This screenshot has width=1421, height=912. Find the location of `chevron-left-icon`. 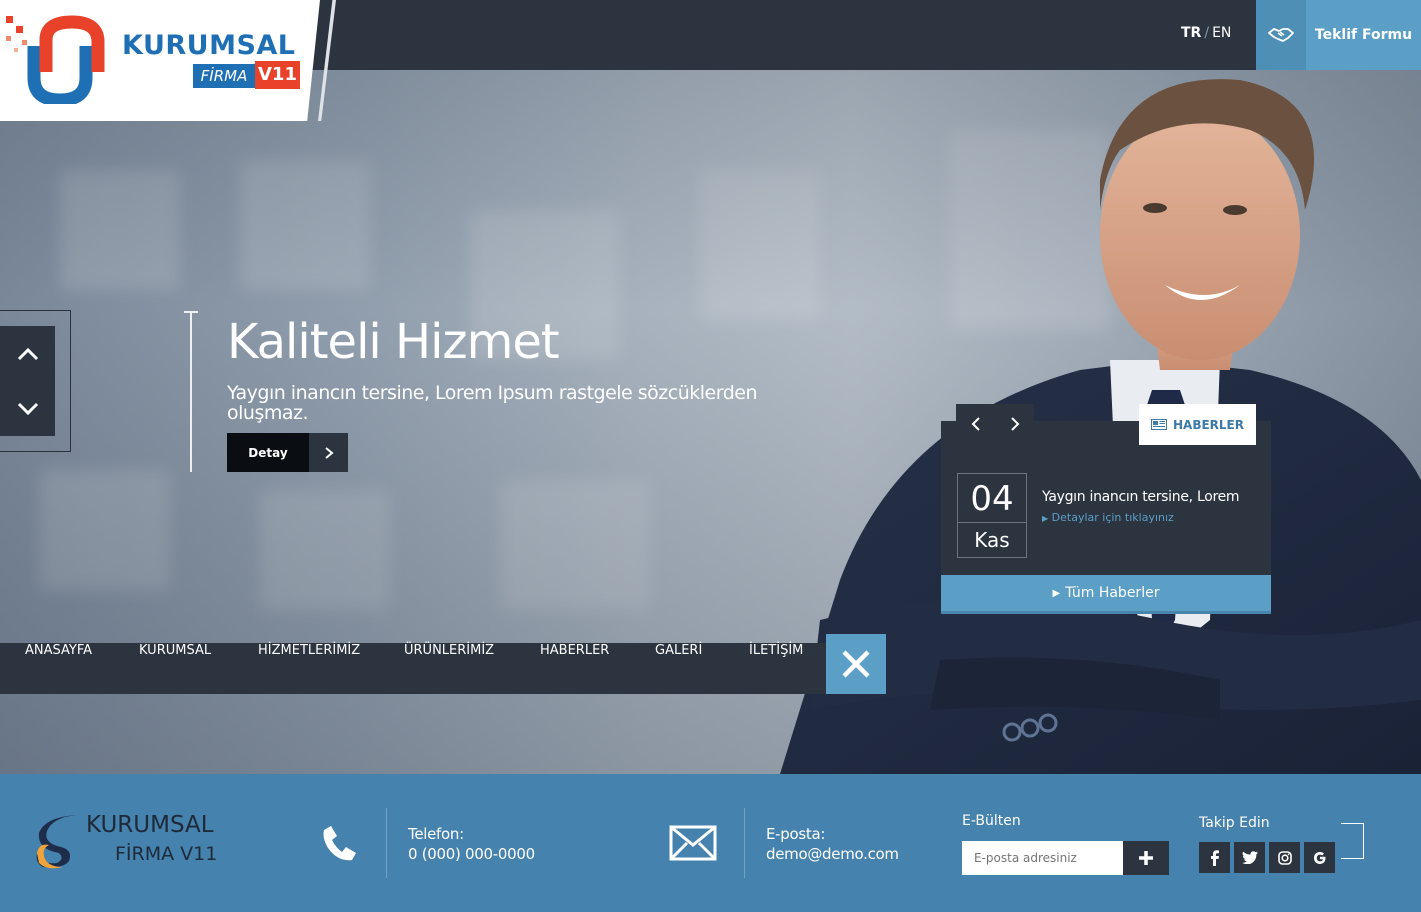

chevron-left-icon is located at coordinates (975, 424).